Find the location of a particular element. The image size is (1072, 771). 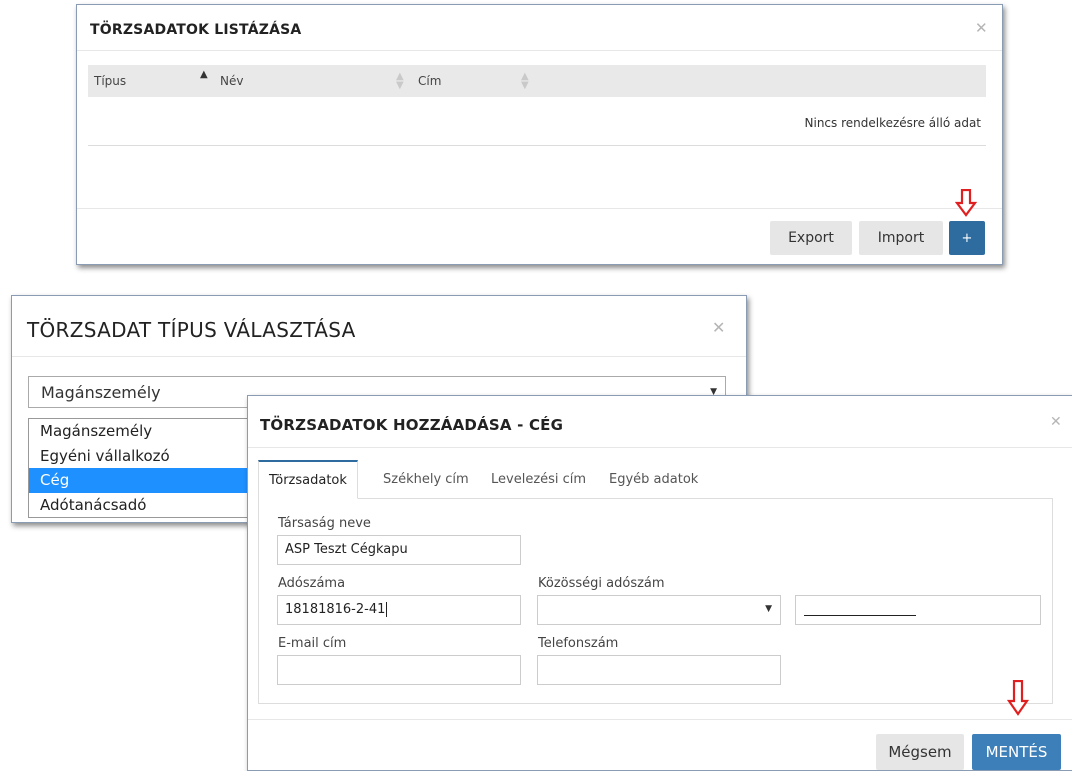

text-cursor is located at coordinates (387, 609).